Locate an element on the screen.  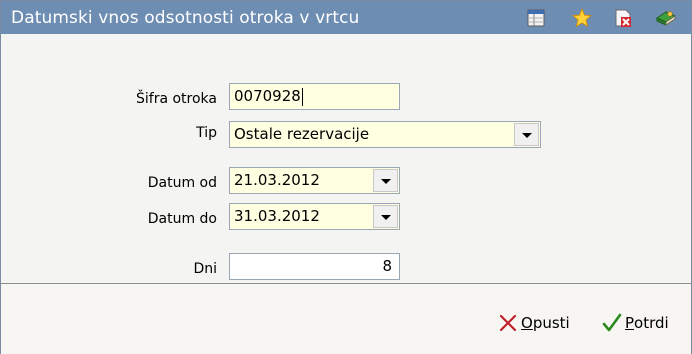
datum-do-input: 31.03.2012 is located at coordinates (314, 216).